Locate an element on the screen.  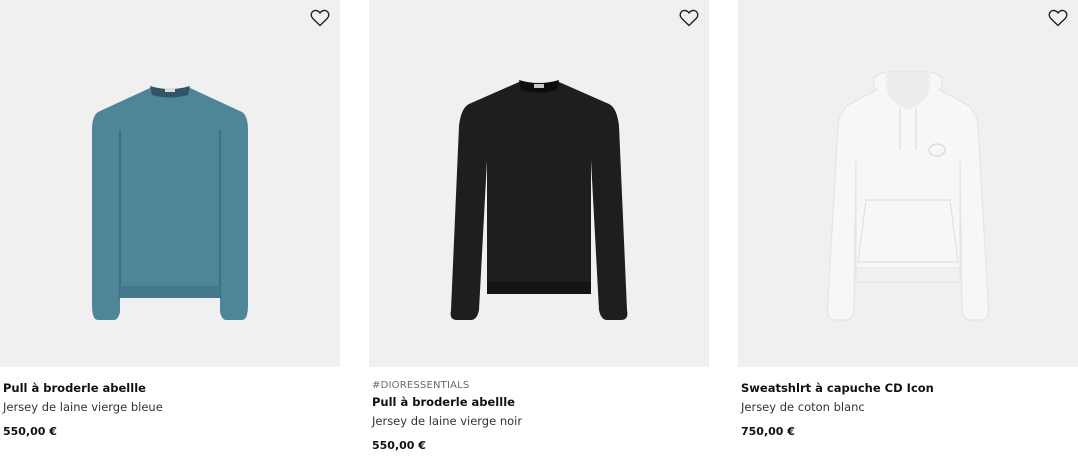
sweater-body is located at coordinates (170, 204).